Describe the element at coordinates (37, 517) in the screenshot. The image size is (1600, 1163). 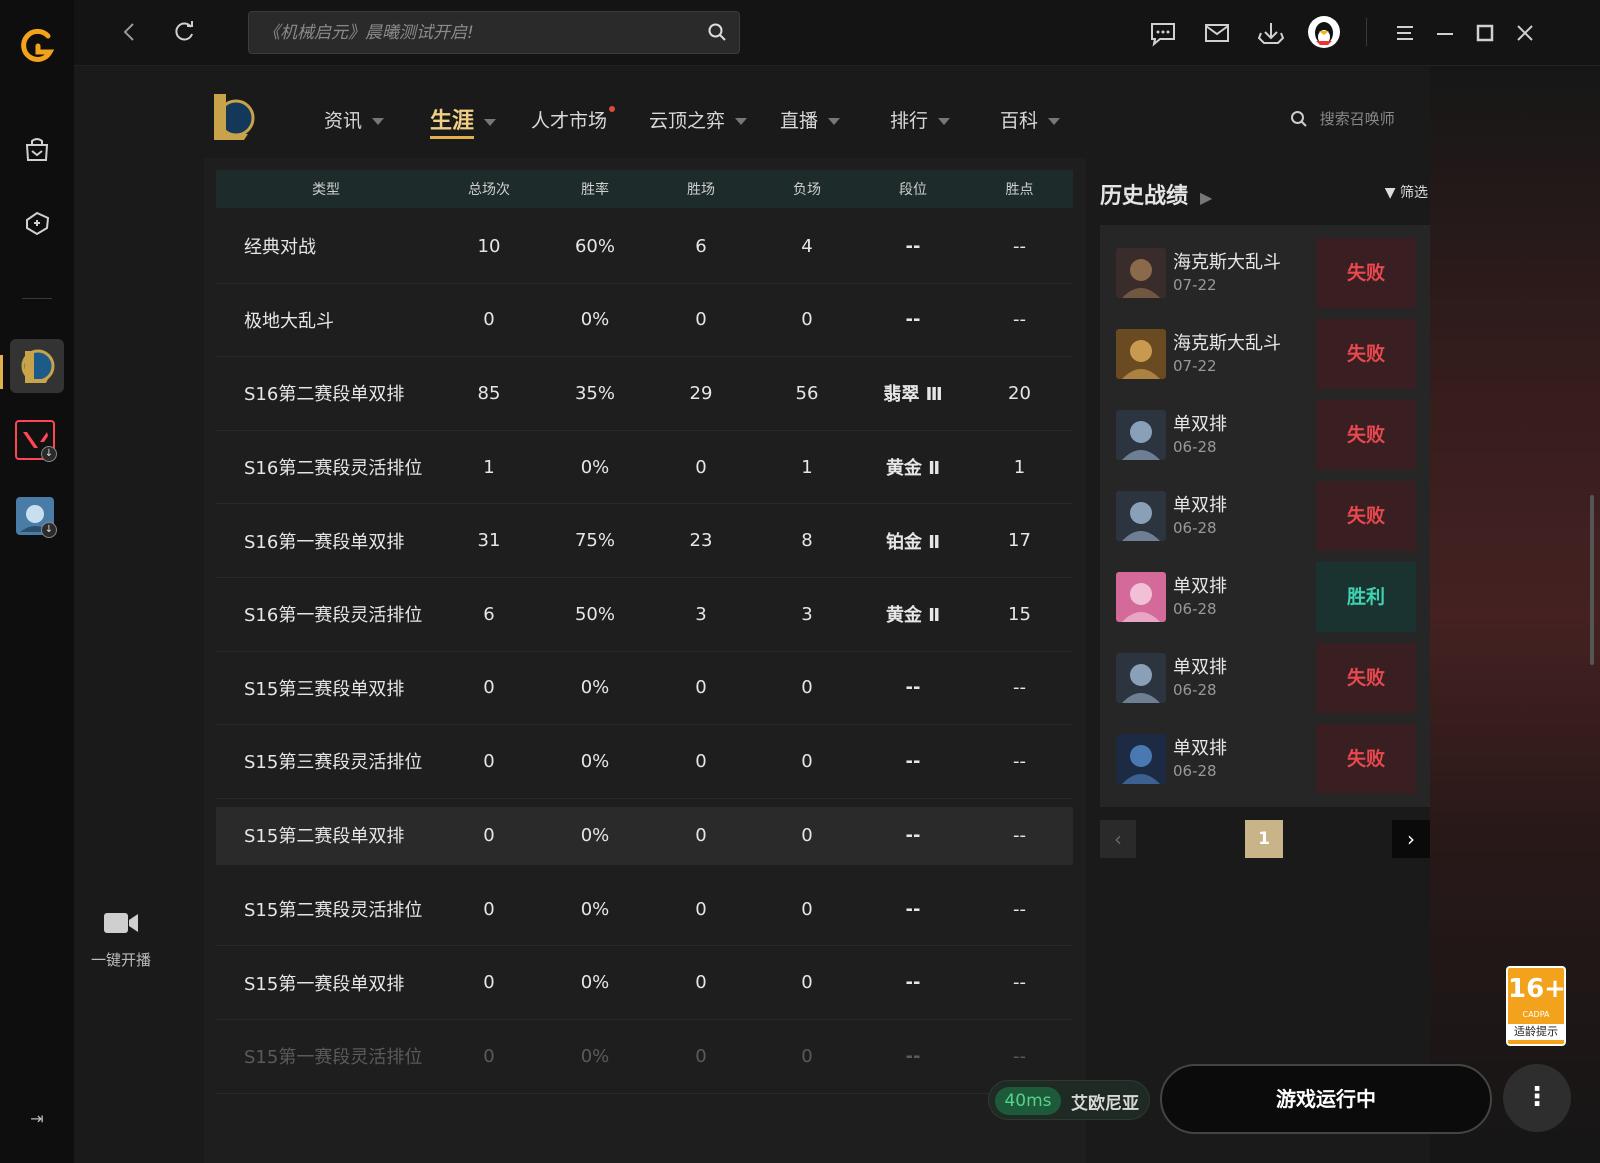
I see `game-tile-3: ↓` at that location.